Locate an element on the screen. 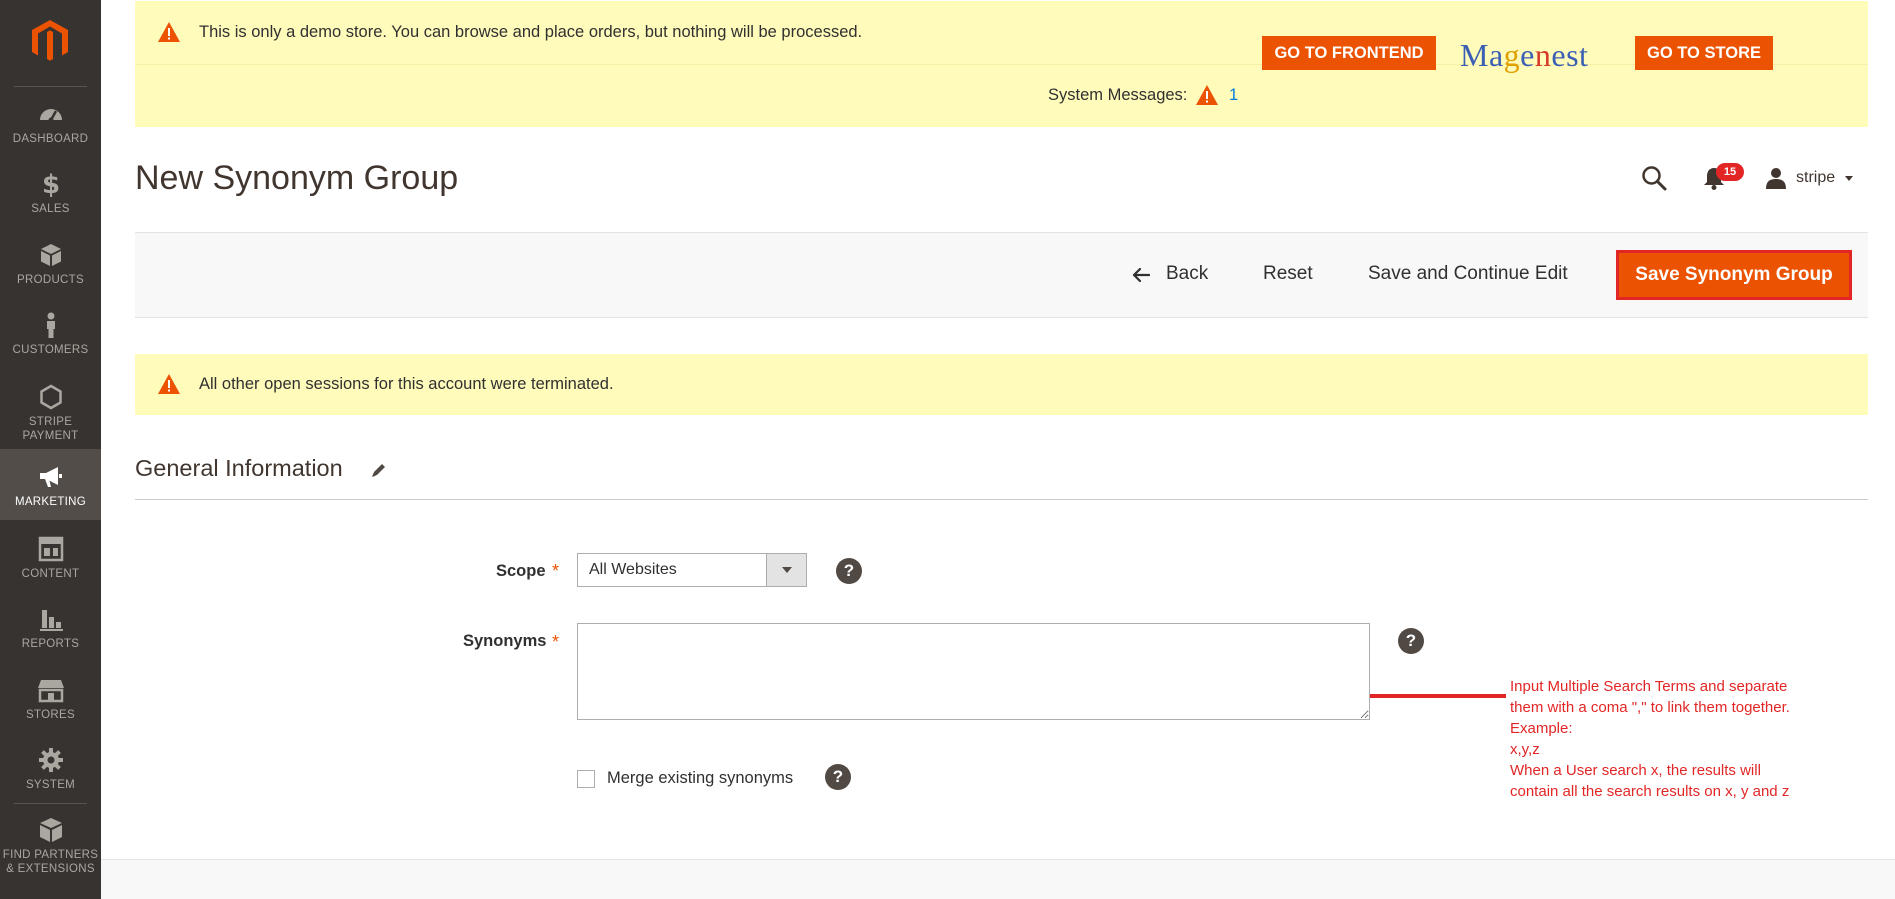 This screenshot has width=1895, height=899. sidebar-item-customers: CUSTOMERS is located at coordinates (50, 346).